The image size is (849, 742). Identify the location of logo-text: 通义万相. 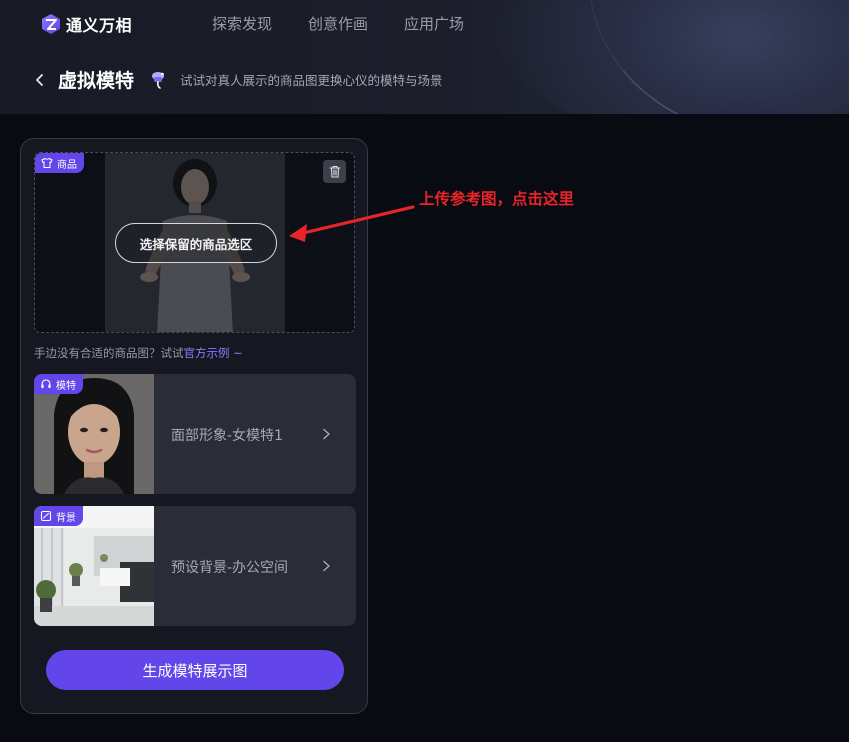
(99, 25).